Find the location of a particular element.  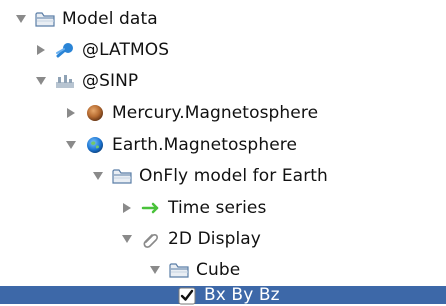

planet-earth-icon is located at coordinates (95, 145).